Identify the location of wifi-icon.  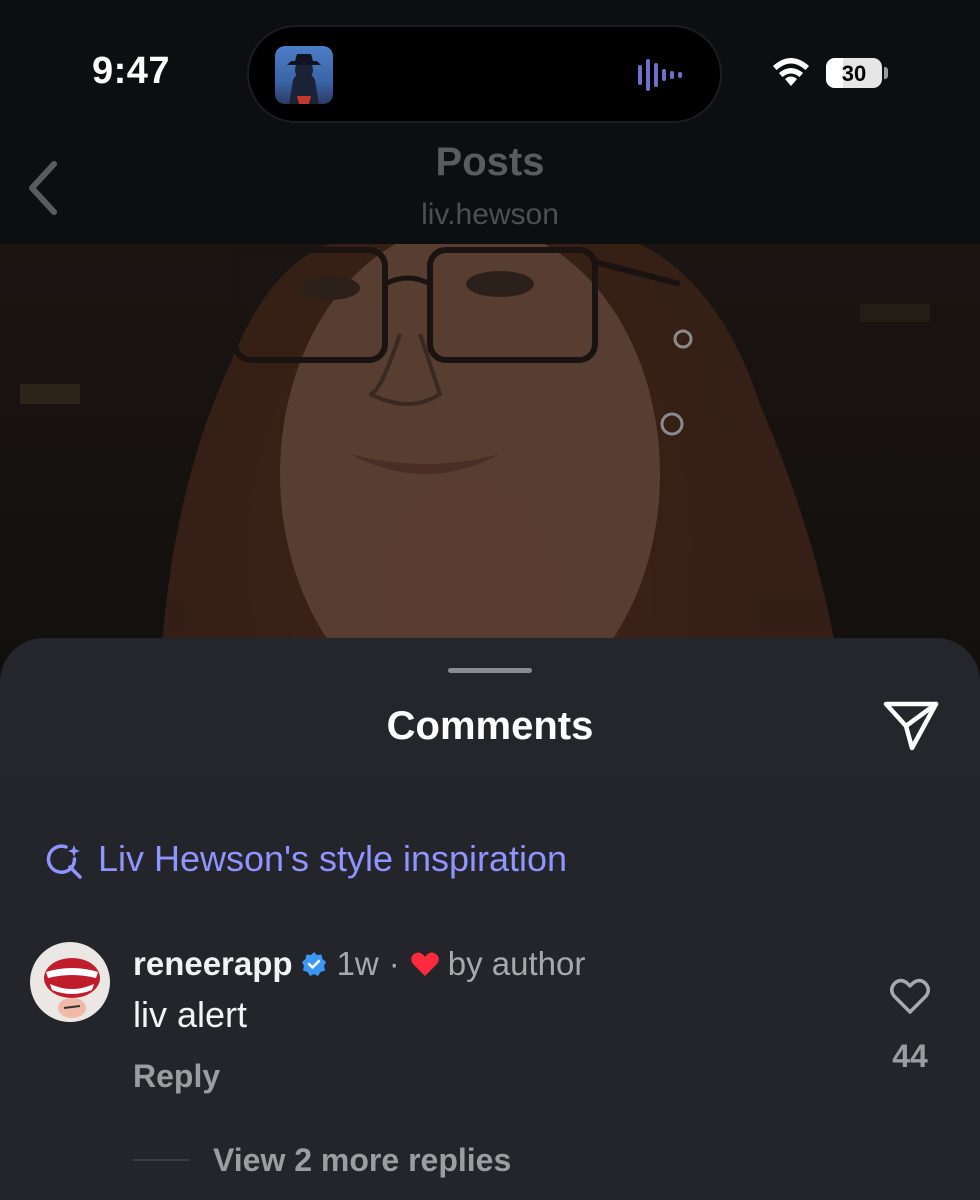
(791, 71).